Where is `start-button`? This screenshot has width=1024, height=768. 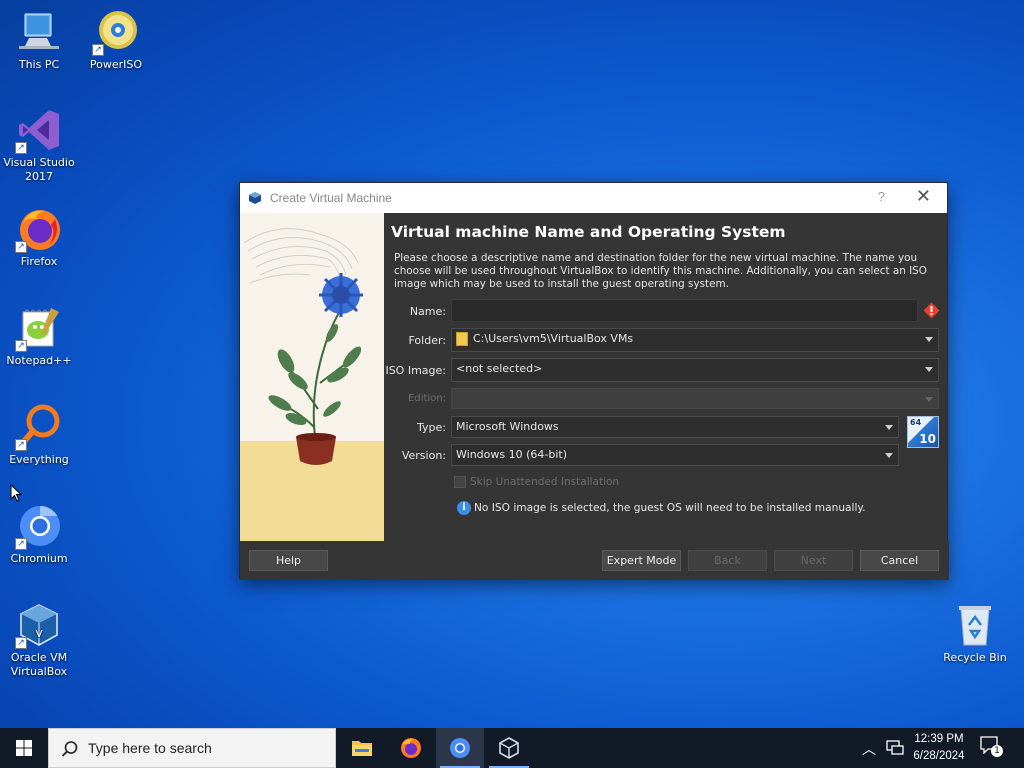
start-button is located at coordinates (24, 748).